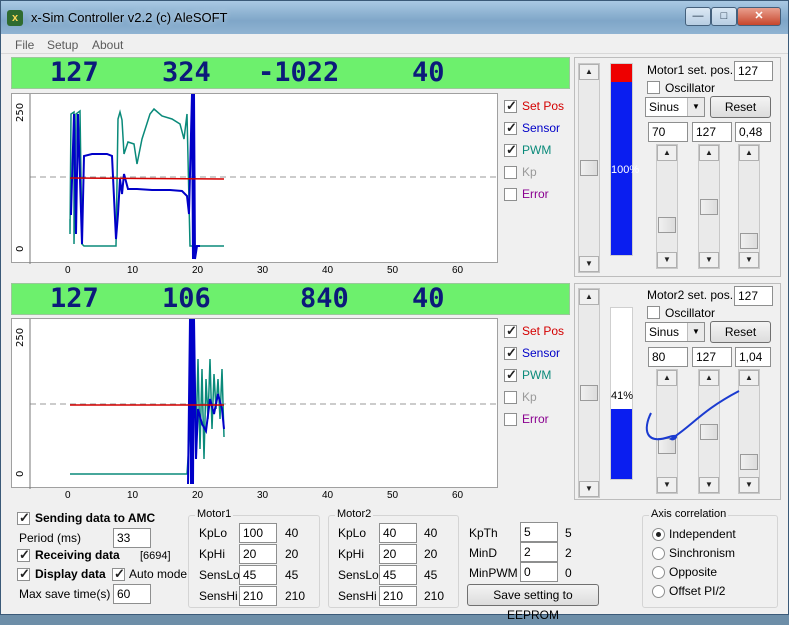  I want to click on motor2-param-amplitude: 80, so click(668, 357).